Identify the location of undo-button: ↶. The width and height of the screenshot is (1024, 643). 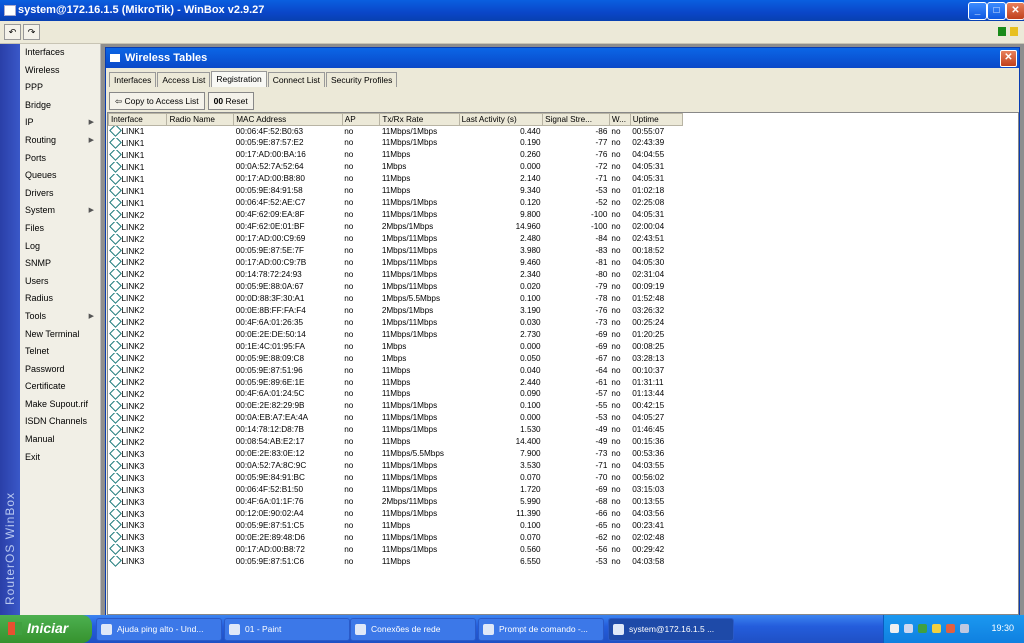
(12, 32).